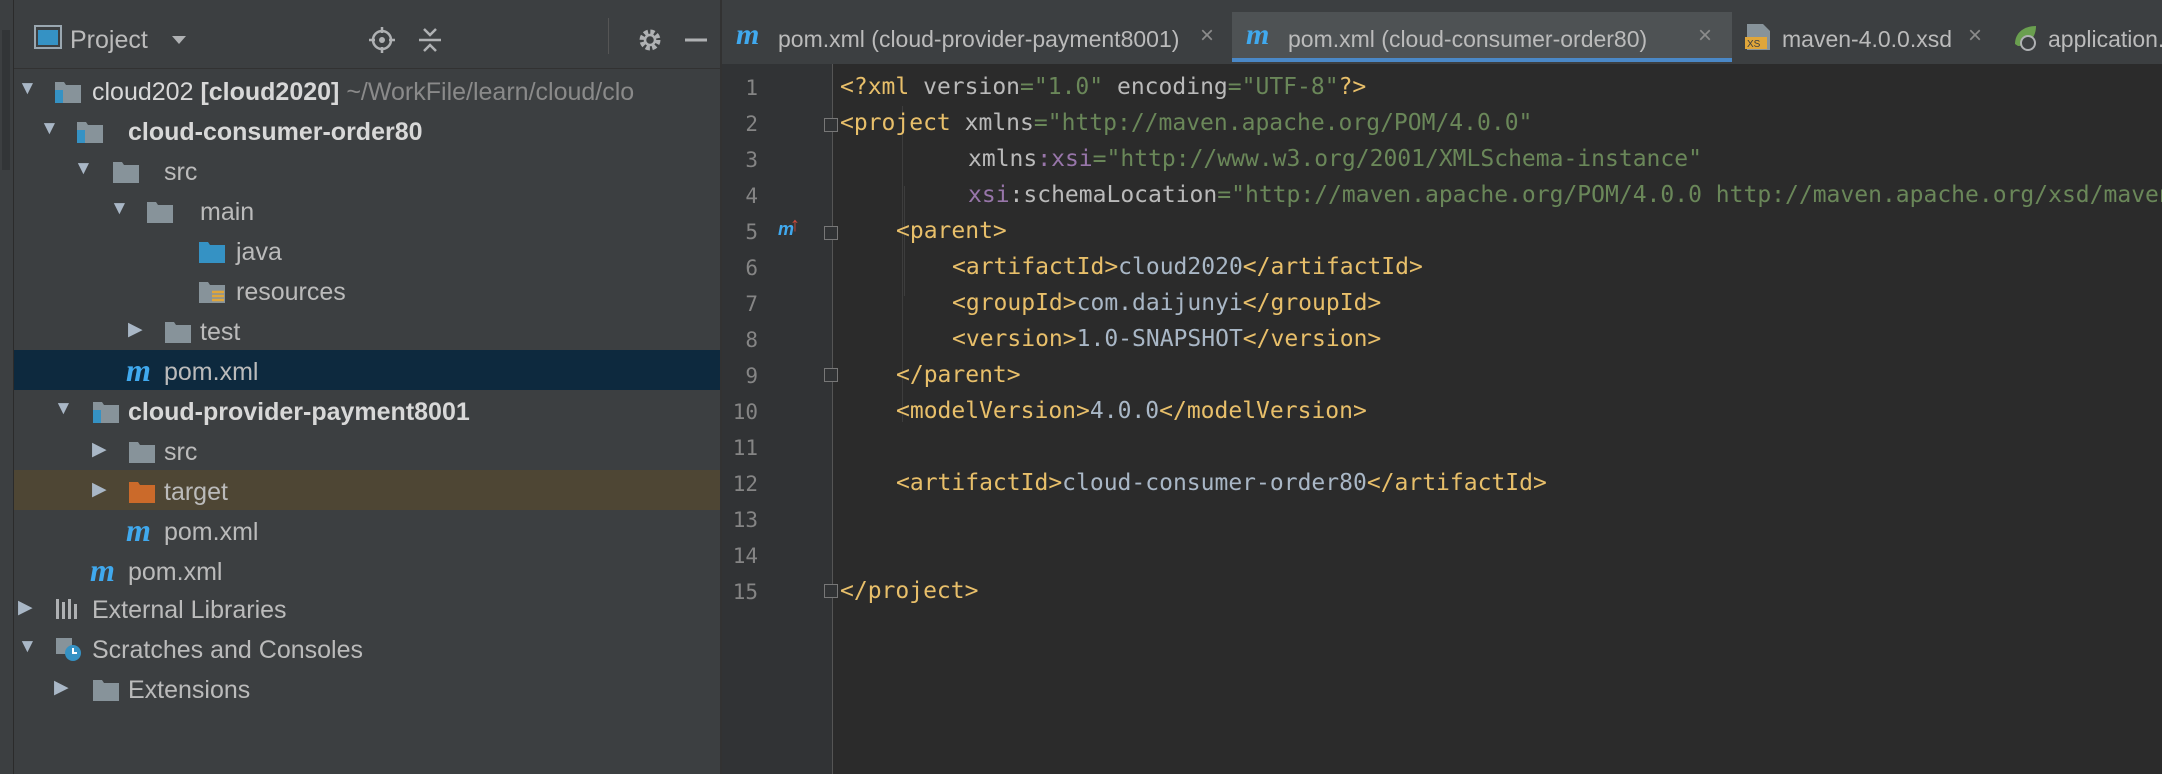 Image resolution: width=2162 pixels, height=774 pixels. I want to click on tree-item-src-provider: ▶ src, so click(367, 452).